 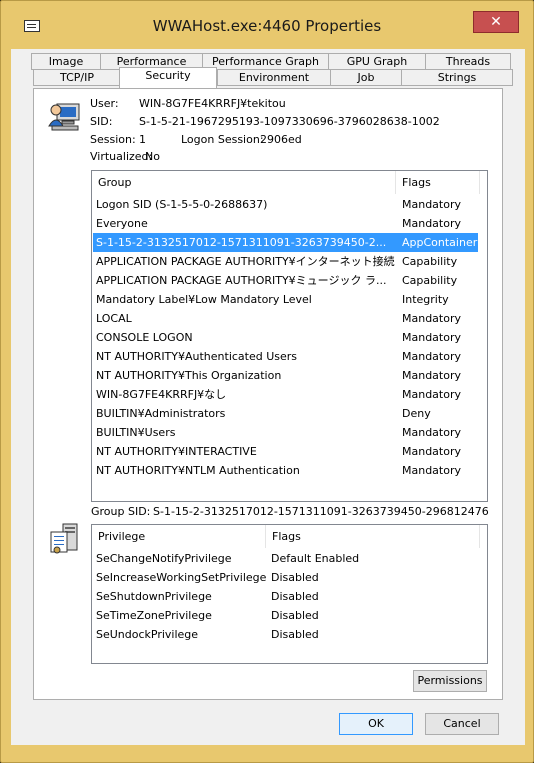 I want to click on group-name-cell: BUILTIN¥Administrators, so click(x=161, y=413).